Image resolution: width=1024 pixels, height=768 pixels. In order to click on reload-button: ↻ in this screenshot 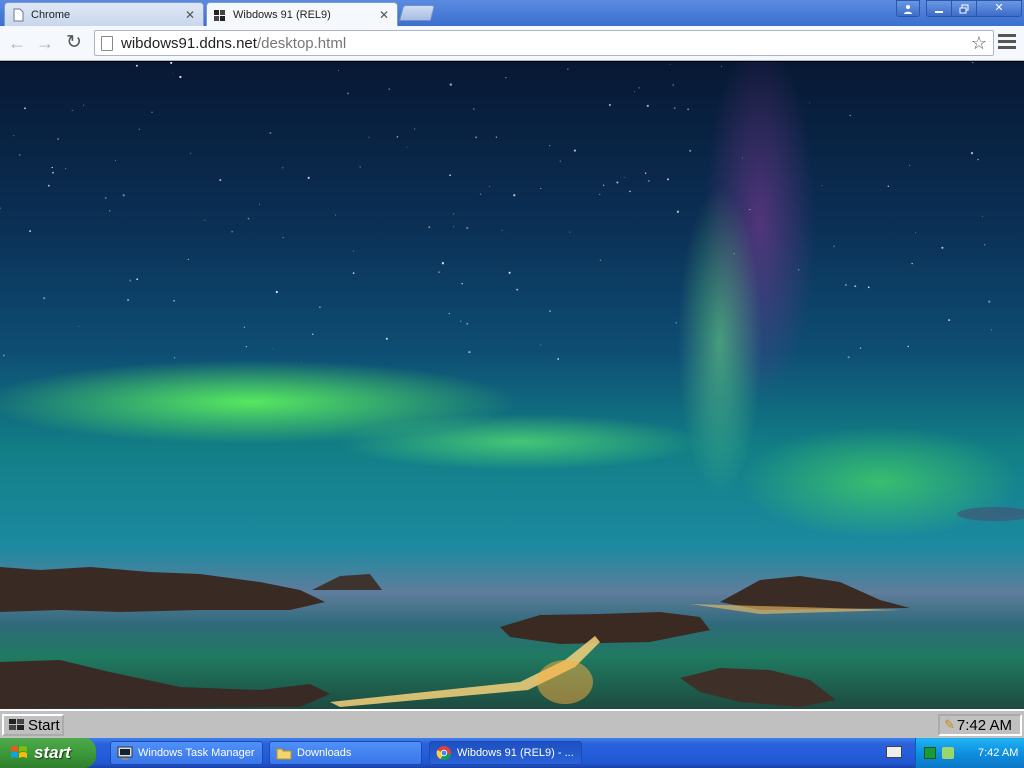, I will do `click(74, 43)`.